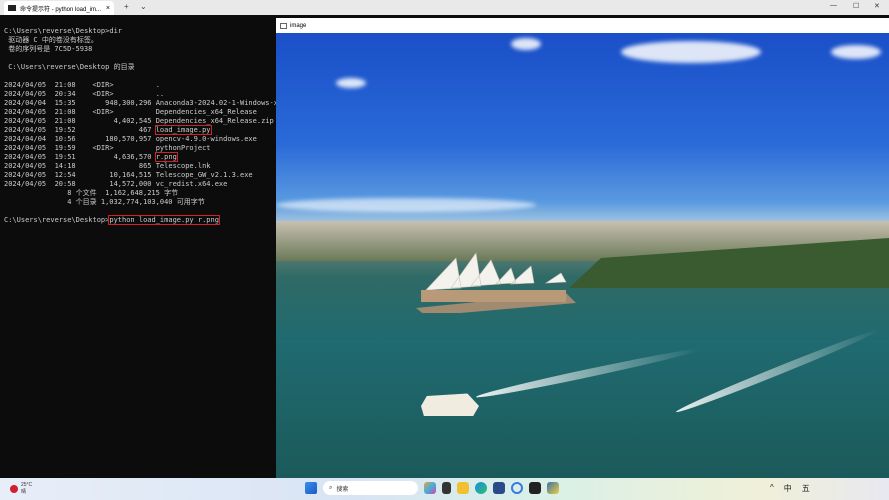 Image resolution: width=889 pixels, height=500 pixels. Describe the element at coordinates (51, 40) in the screenshot. I see `terminal-line: 驱动器 C 中的卷没有标签。` at that location.